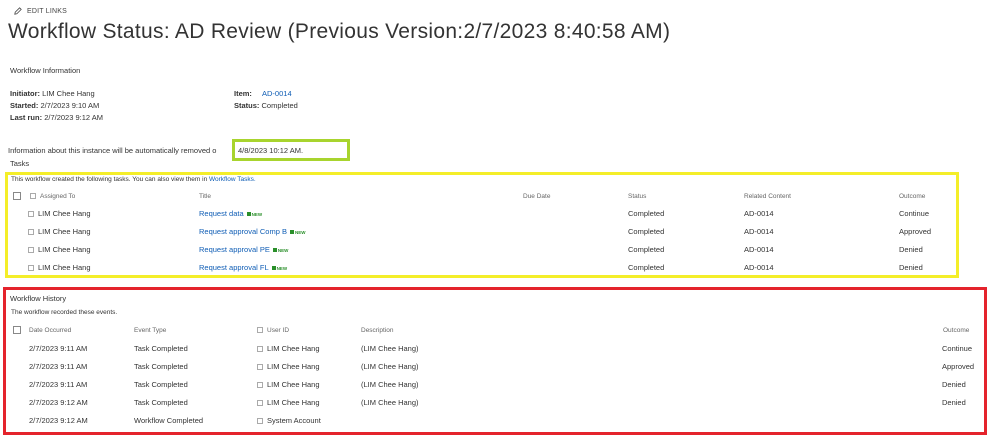 The image size is (999, 438). What do you see at coordinates (247, 105) in the screenshot?
I see `status-label: Status:` at bounding box center [247, 105].